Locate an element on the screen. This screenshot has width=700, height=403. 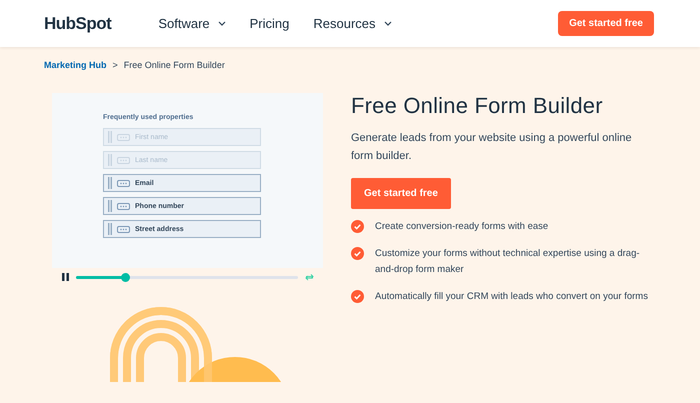
feature-text: Automatically fill your CRM with leads who convert on your forms is located at coordinates (511, 297).